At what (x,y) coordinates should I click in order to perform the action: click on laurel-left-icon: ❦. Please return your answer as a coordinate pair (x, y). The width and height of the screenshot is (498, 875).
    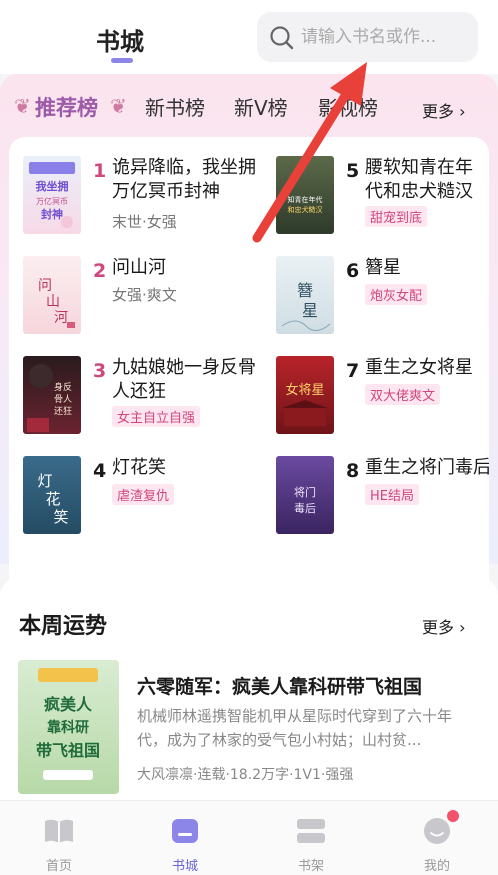
    Looking at the image, I should click on (22, 106).